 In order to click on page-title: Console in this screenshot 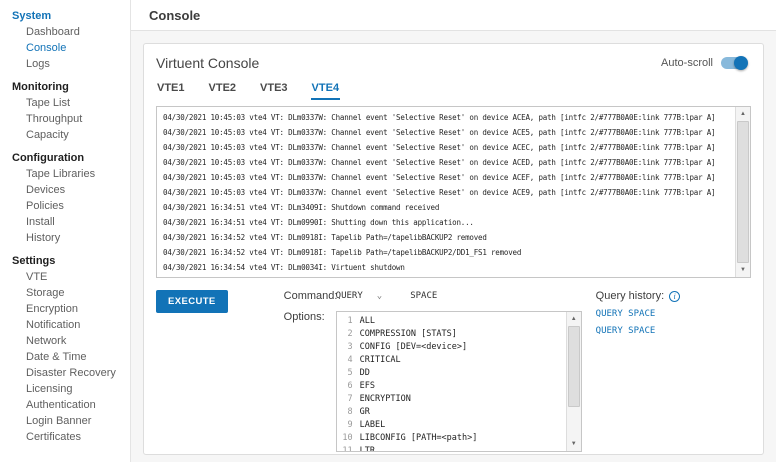, I will do `click(175, 15)`.